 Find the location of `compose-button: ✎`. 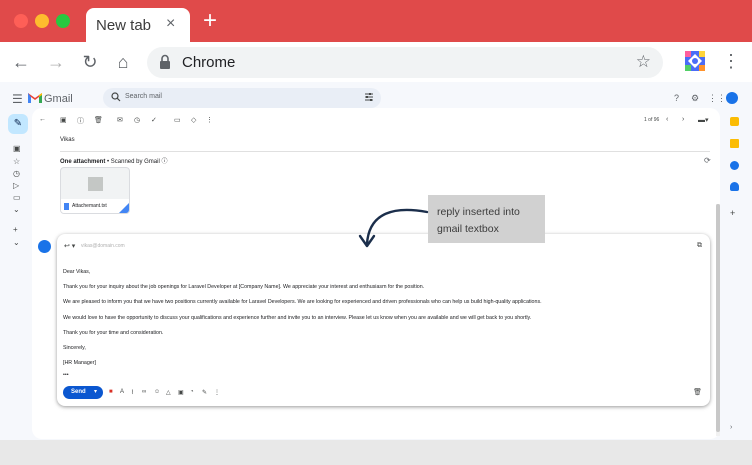

compose-button: ✎ is located at coordinates (18, 124).